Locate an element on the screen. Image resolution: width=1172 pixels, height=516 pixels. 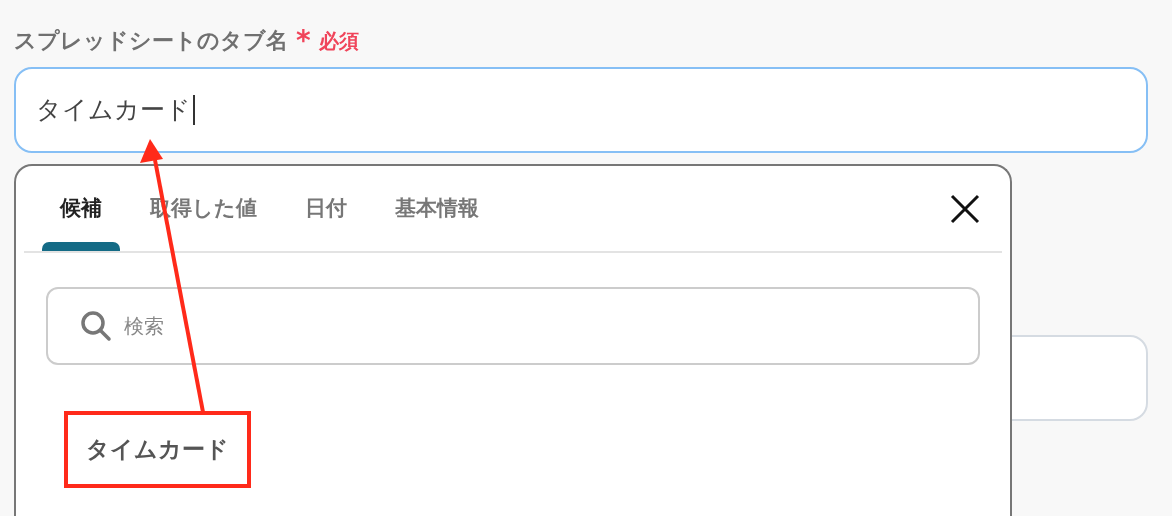
tab: 基本情報 is located at coordinates (437, 208).